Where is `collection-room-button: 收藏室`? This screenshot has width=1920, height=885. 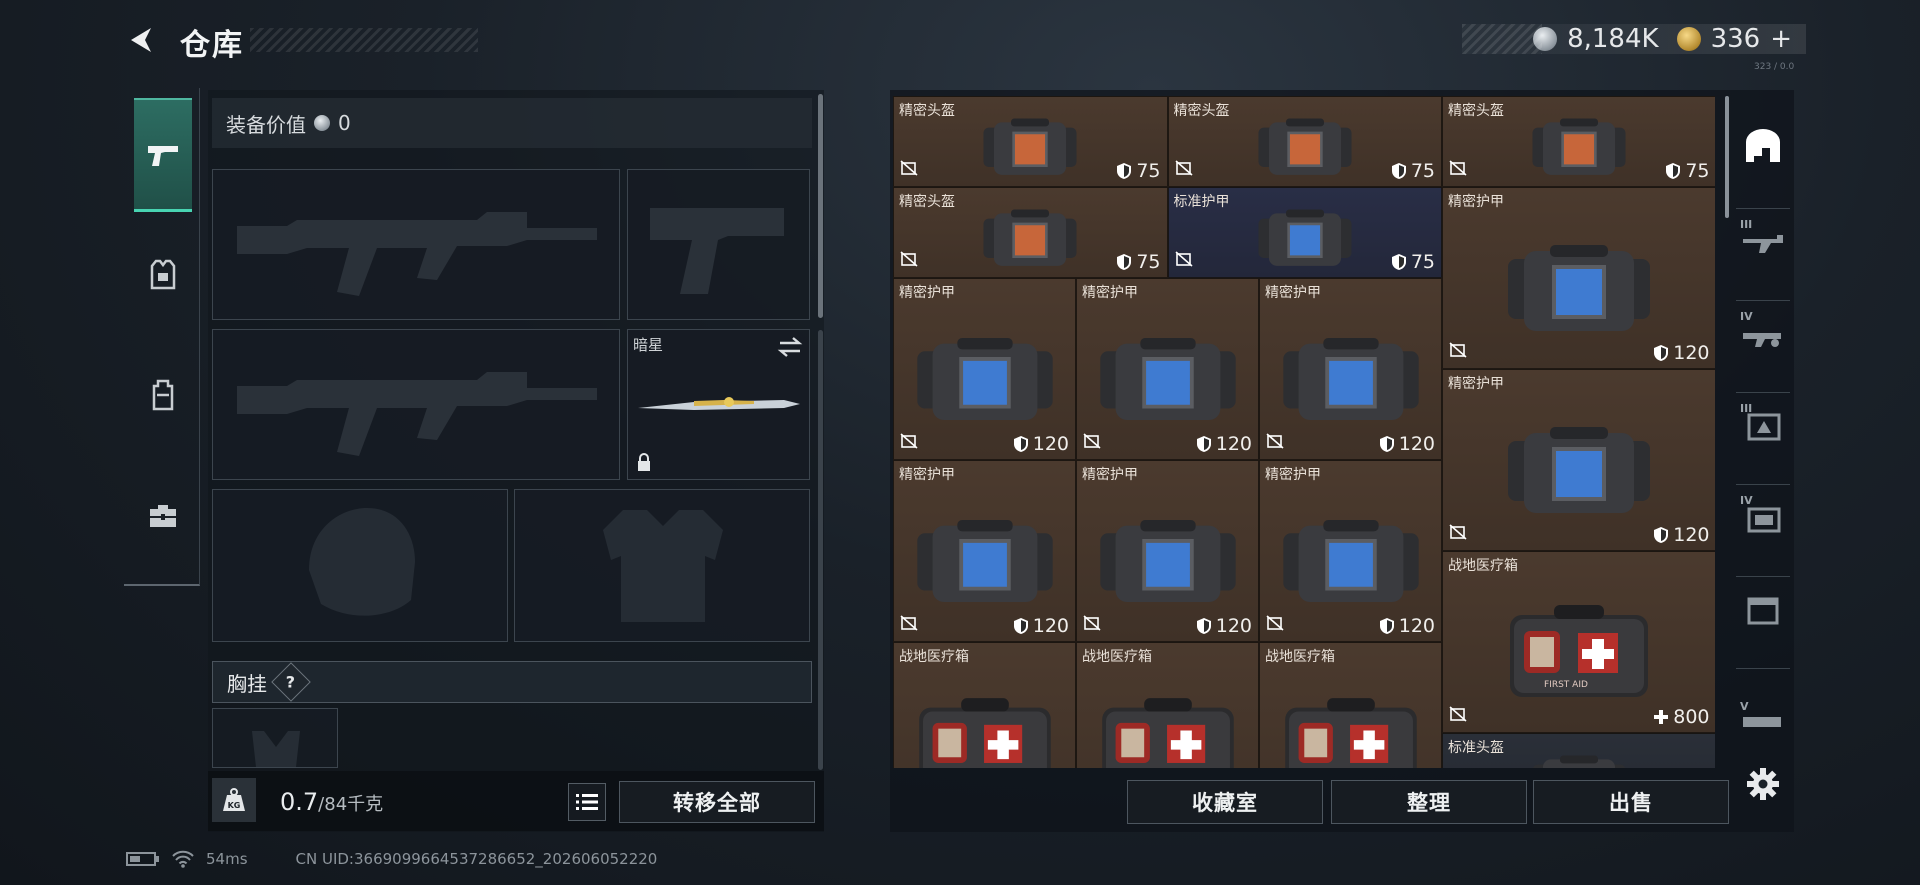 collection-room-button: 收藏室 is located at coordinates (1225, 802).